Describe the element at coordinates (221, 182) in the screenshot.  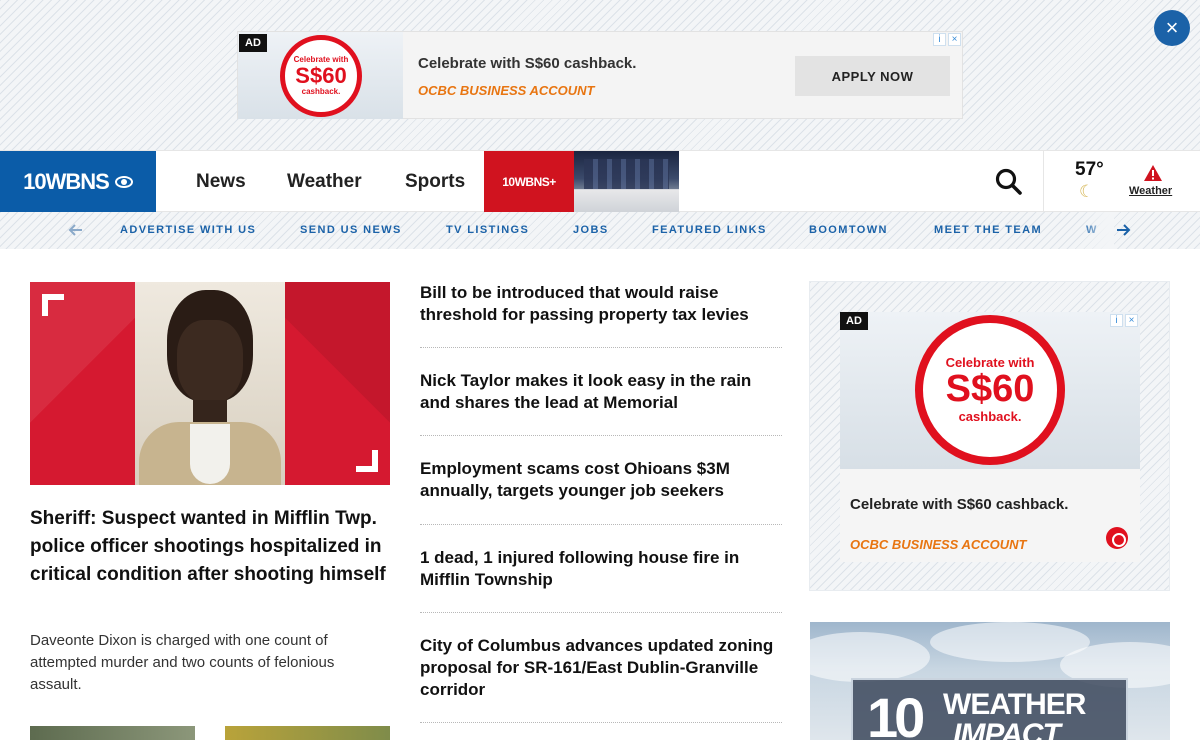
I see `nav-news: News` at that location.